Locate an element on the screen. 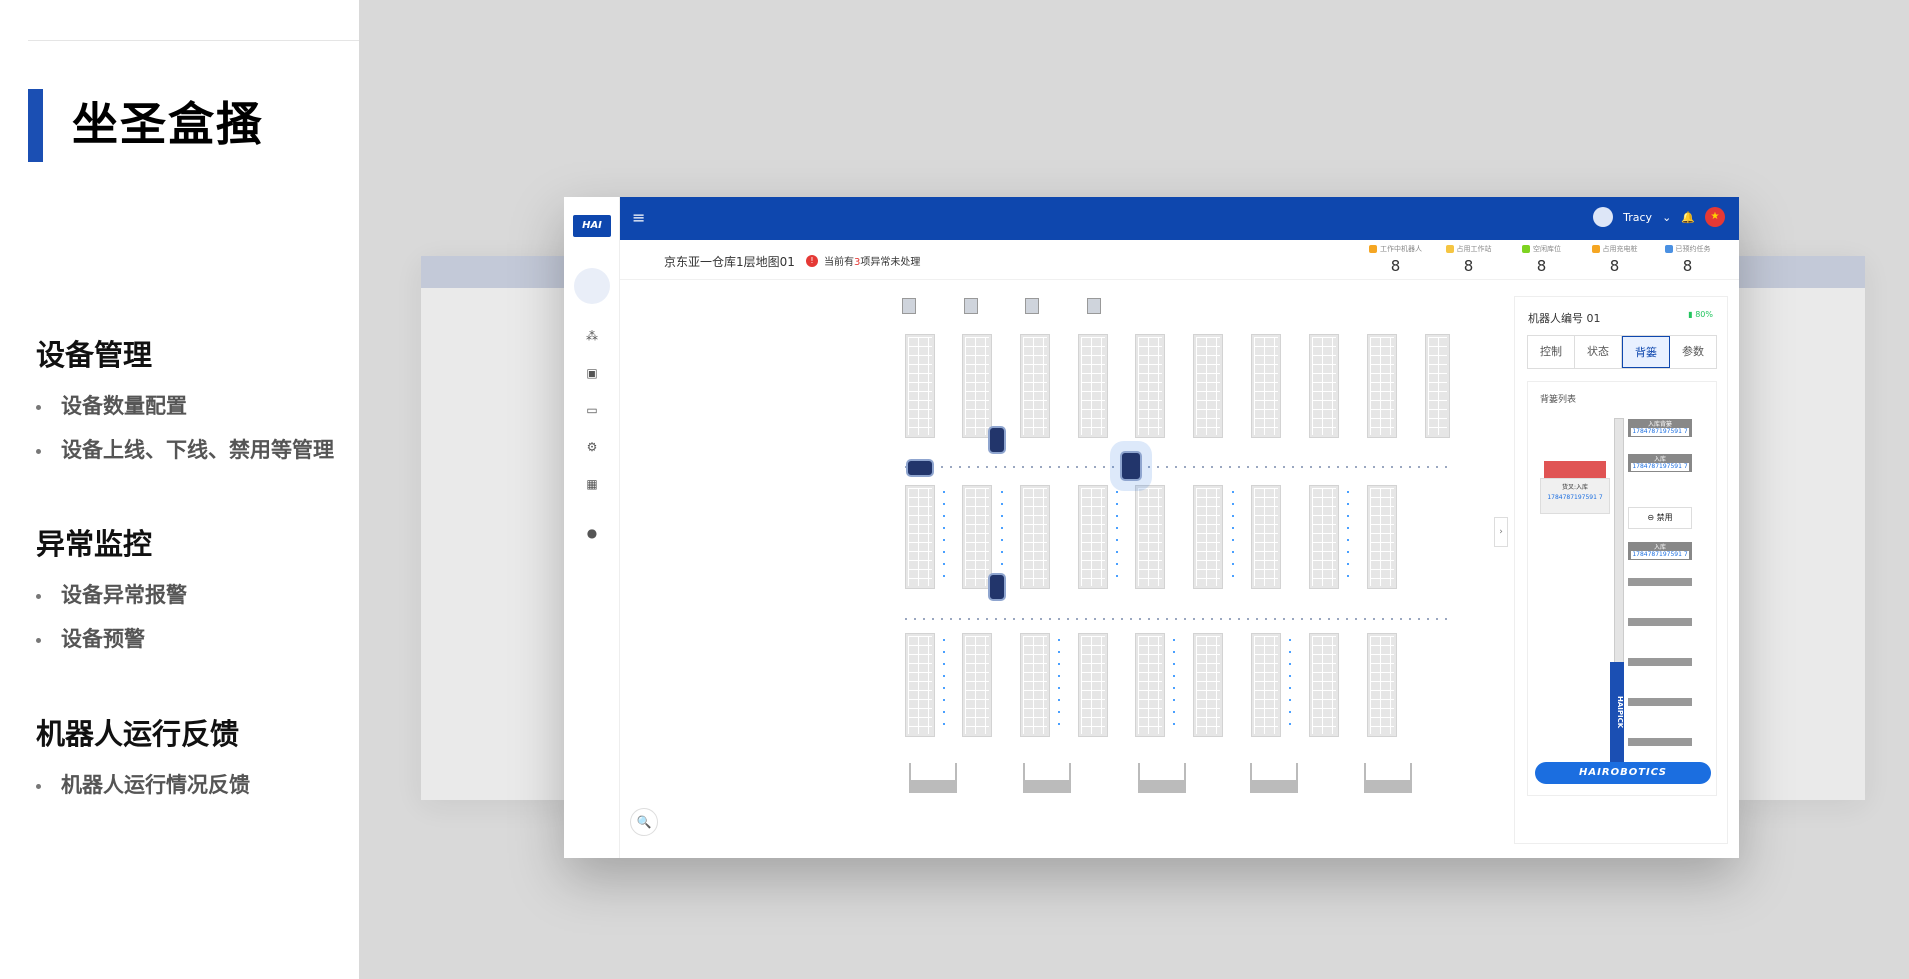 This screenshot has width=1909, height=979. panel-tabs: 控制 状态 背篓 参数 is located at coordinates (1622, 352).